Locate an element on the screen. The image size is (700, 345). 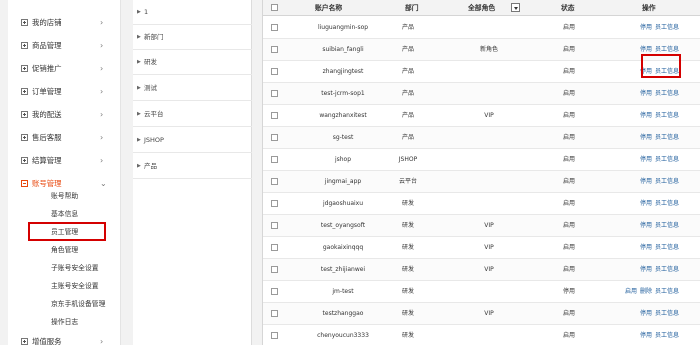
tree-item: ▶ 研发 is located at coordinates (192, 62).